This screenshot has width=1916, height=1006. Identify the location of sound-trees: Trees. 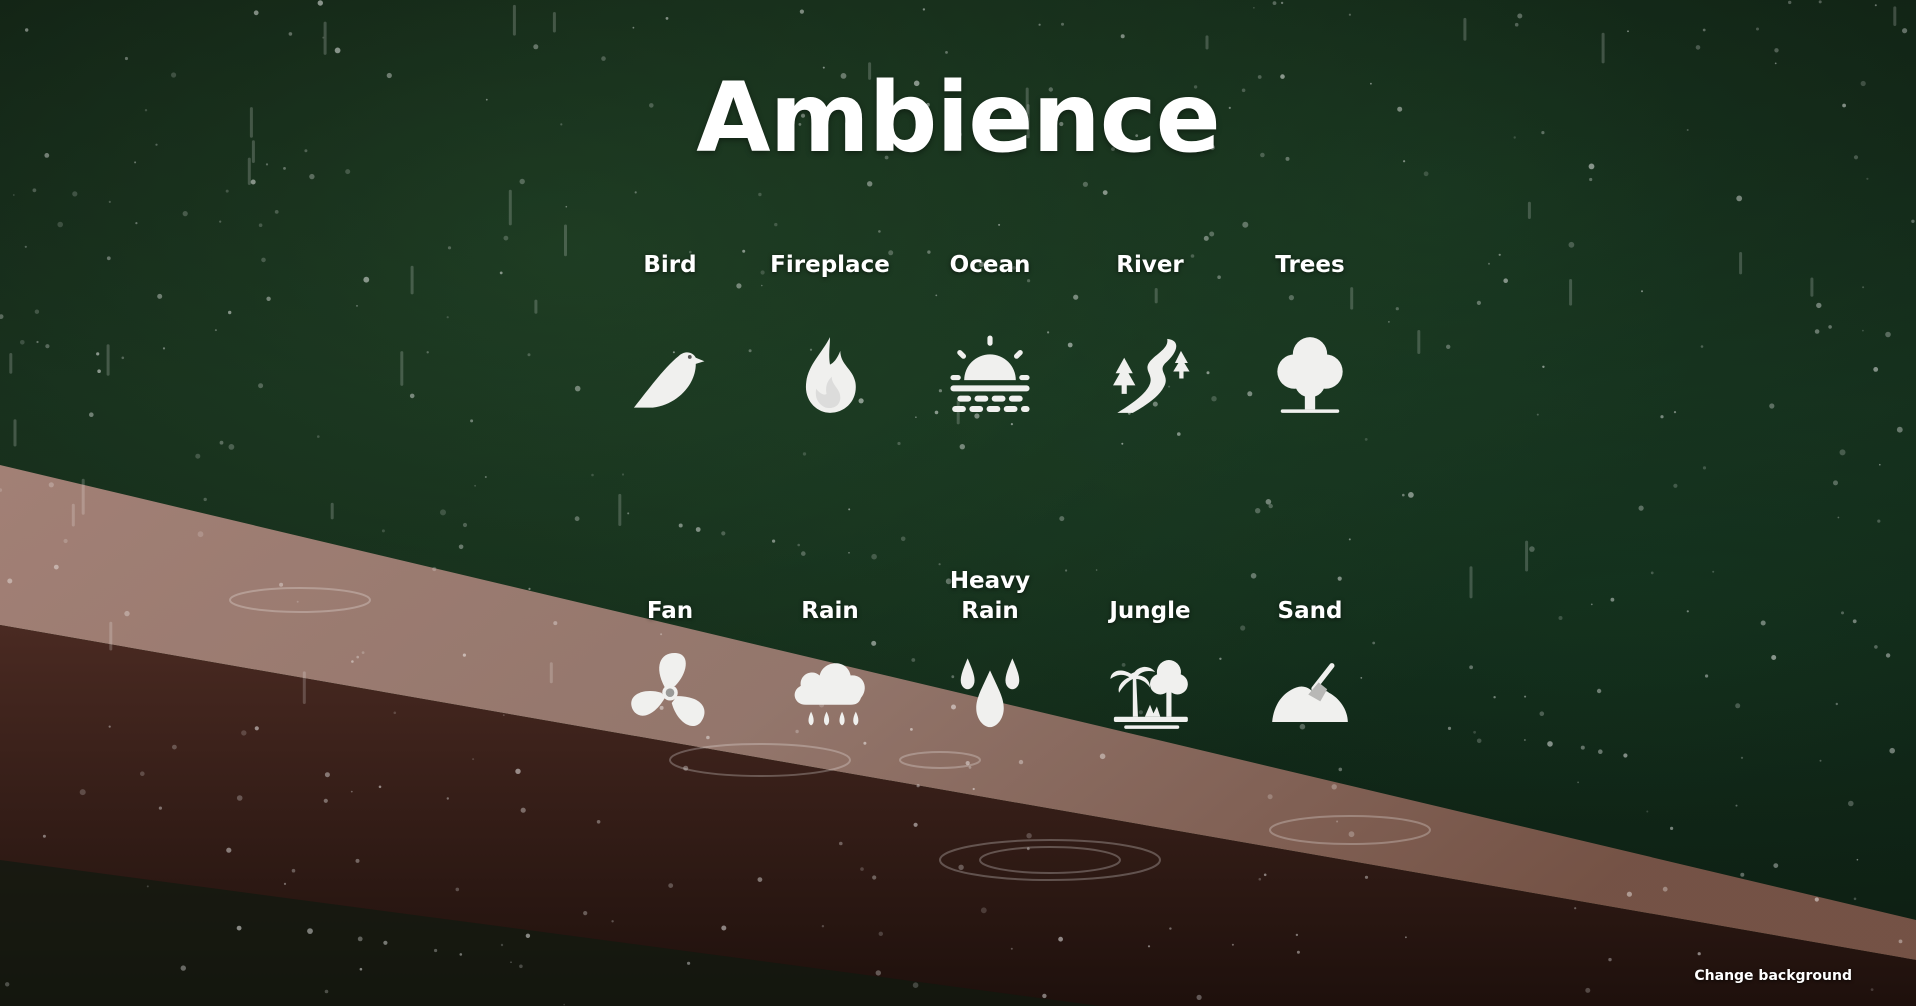
(1310, 408).